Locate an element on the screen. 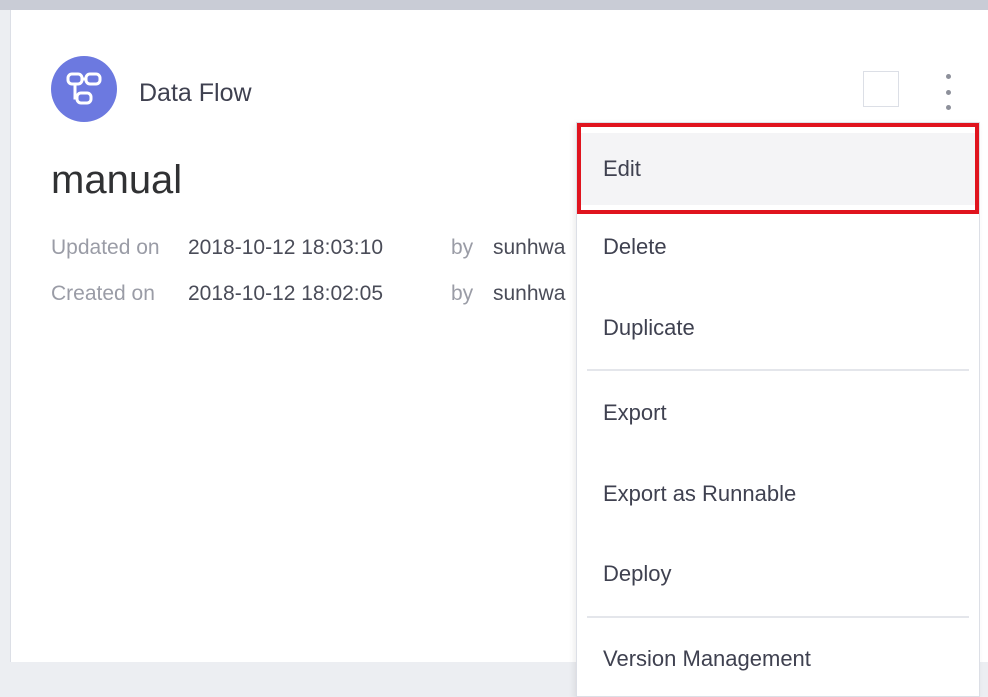 The image size is (988, 697). data-flow-icon is located at coordinates (84, 89).